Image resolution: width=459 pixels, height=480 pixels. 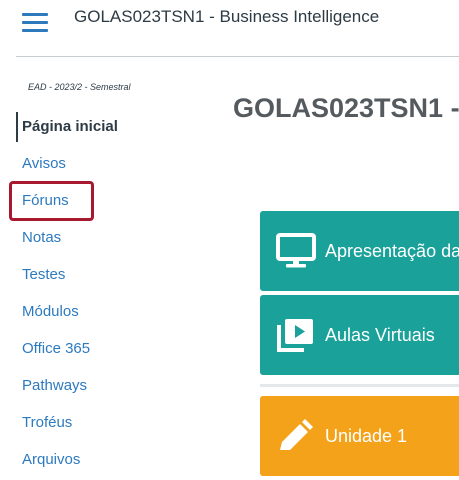 What do you see at coordinates (226, 17) in the screenshot?
I see `course-breadcrumb-title: GOLAS023TSN1 - Business Intelligence` at bounding box center [226, 17].